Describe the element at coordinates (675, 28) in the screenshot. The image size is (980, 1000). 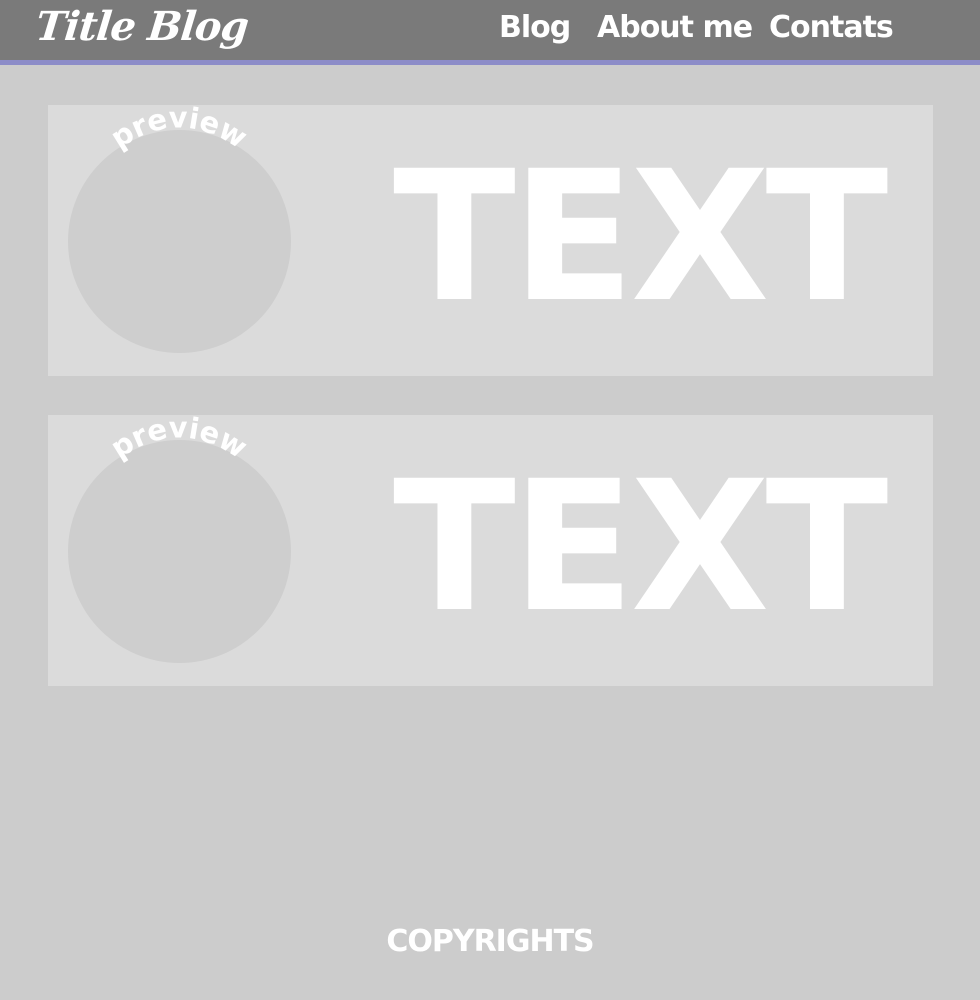
I see `nav-link-about: About me` at that location.